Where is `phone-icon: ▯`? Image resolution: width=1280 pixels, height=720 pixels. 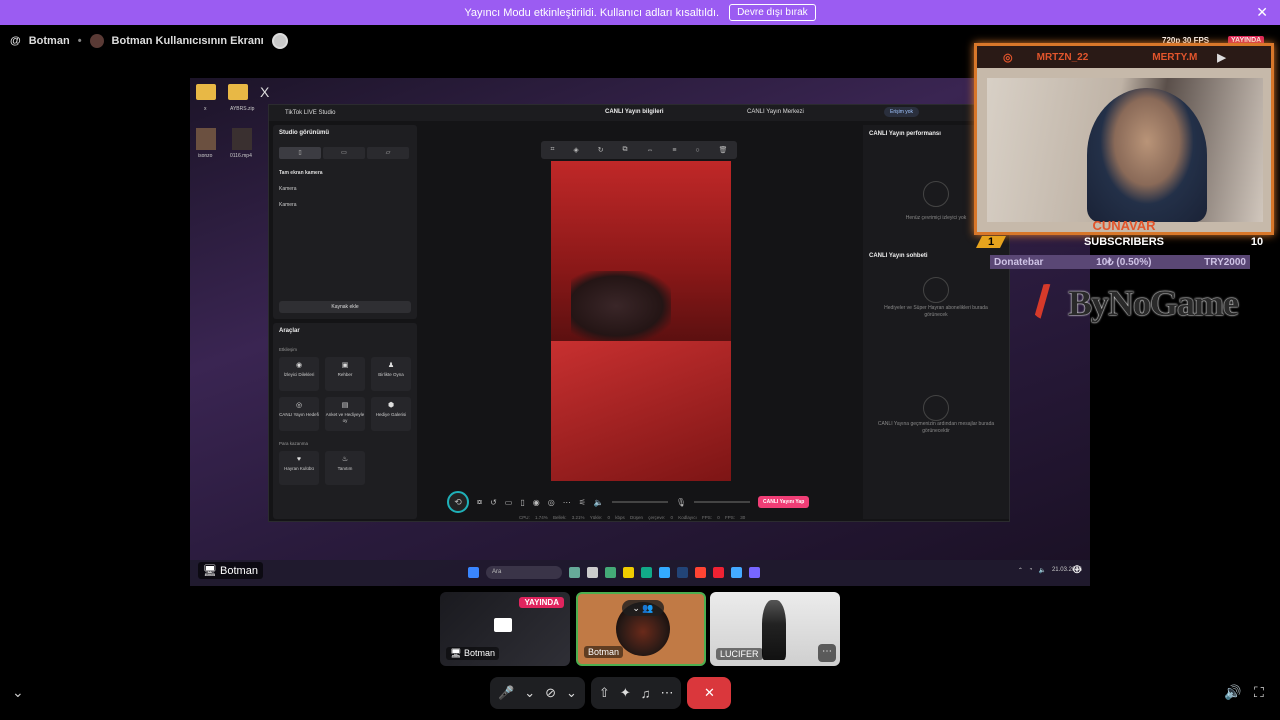
phone-icon: ▯ is located at coordinates (522, 502).